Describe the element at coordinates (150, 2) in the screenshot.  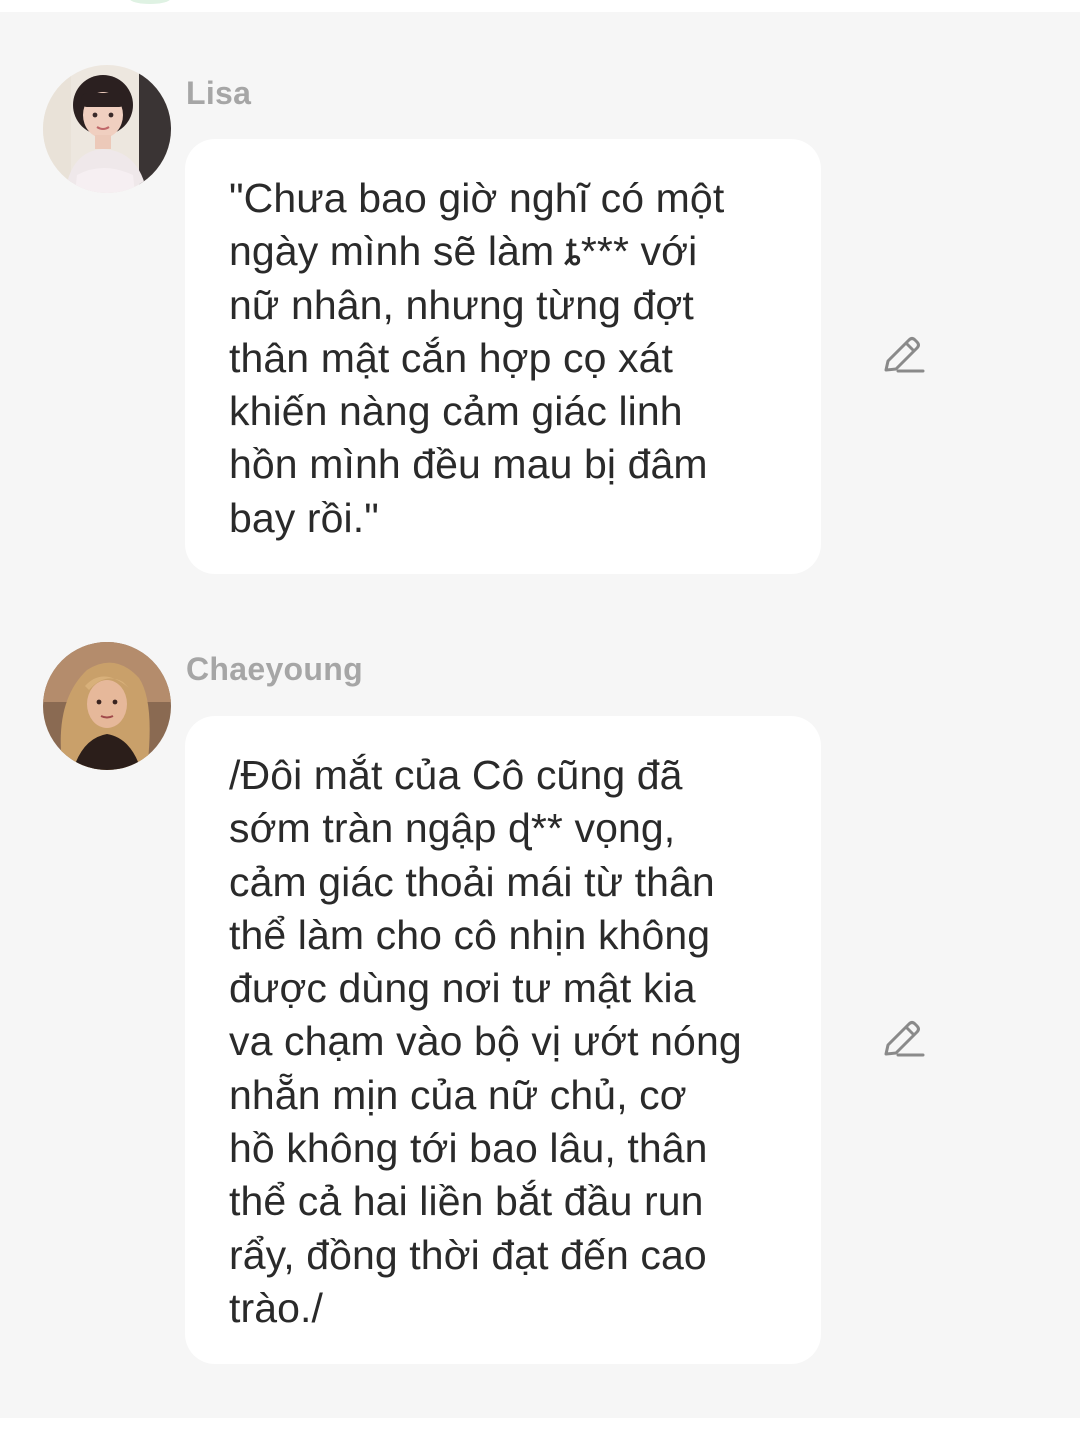
I see `header-accent-edge` at that location.